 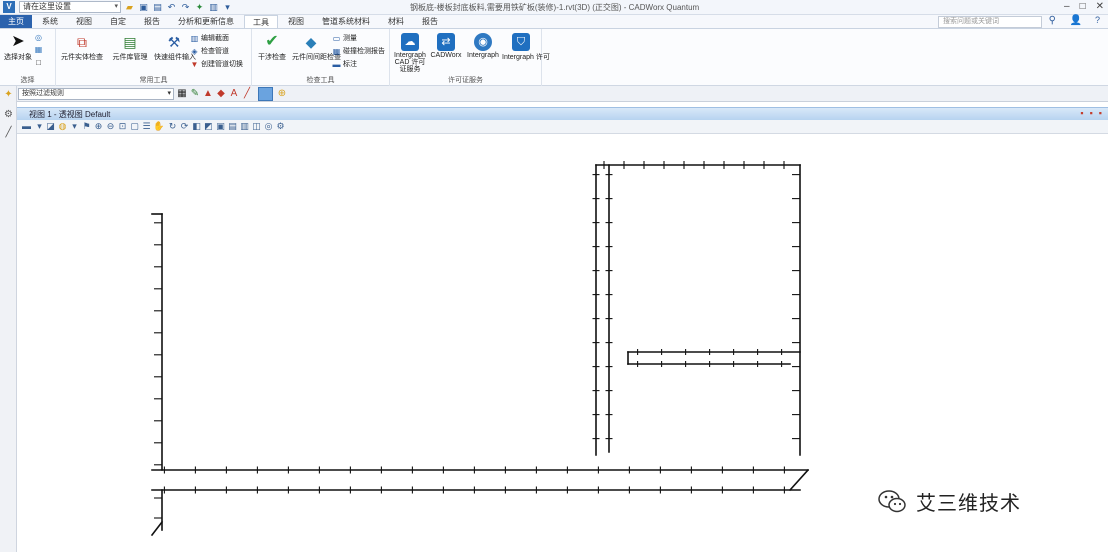 I want to click on library-manager-button: ▤ 元件库管理, so click(x=130, y=47).